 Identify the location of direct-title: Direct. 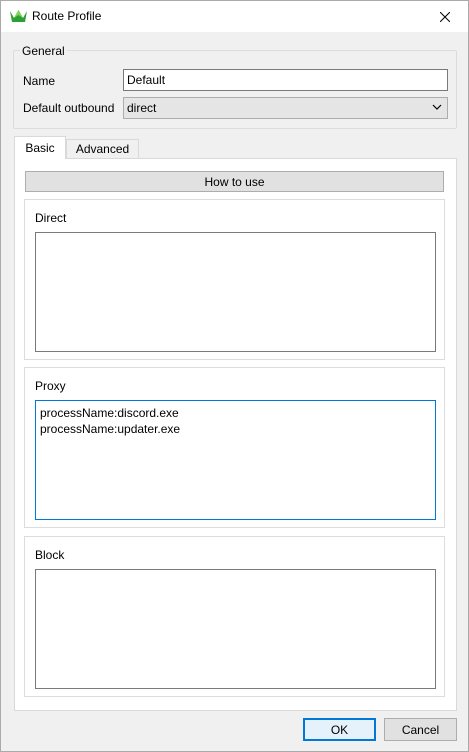
(51, 218).